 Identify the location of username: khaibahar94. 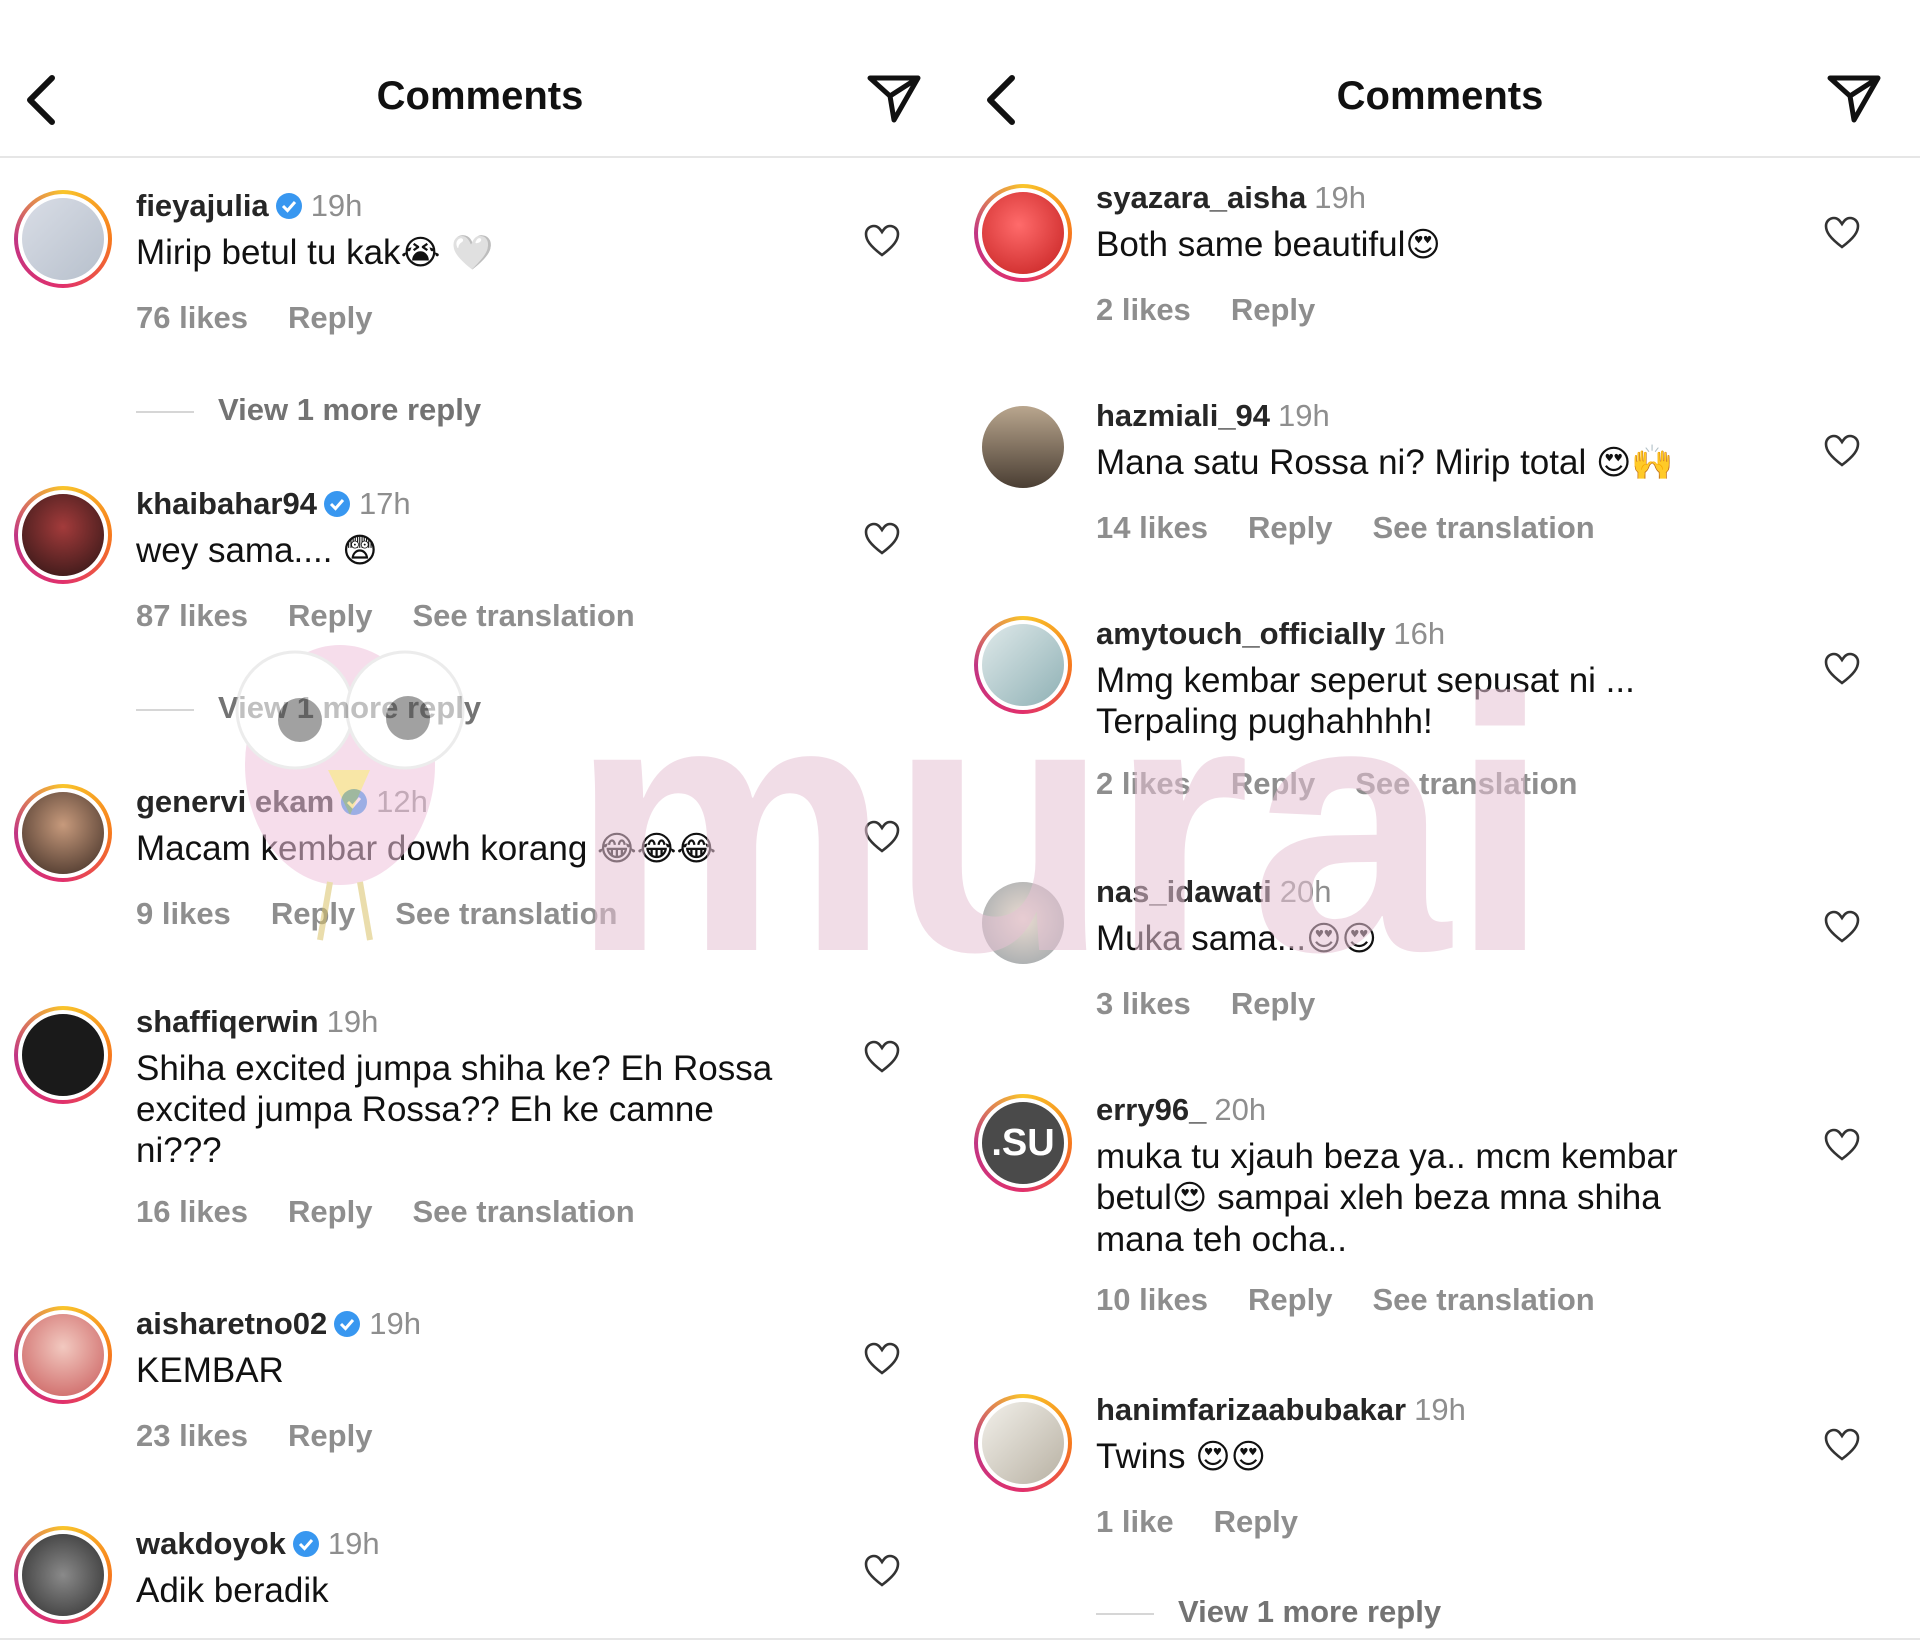
(226, 503).